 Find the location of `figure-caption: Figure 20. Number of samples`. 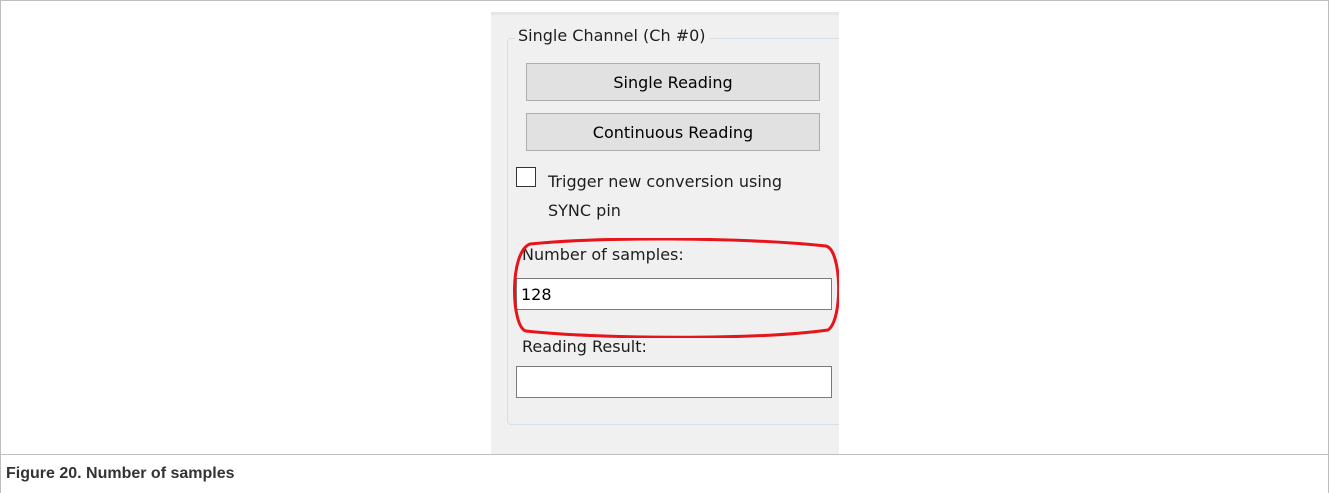

figure-caption: Figure 20. Number of samples is located at coordinates (120, 473).